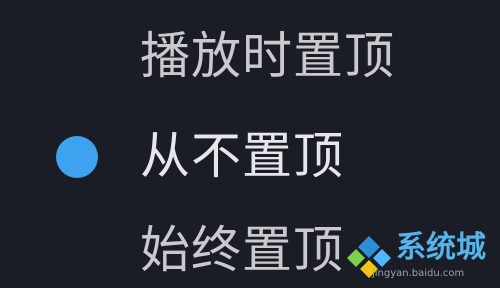 Image resolution: width=500 pixels, height=288 pixels. I want to click on option-label: 始终置顶, so click(242, 250).